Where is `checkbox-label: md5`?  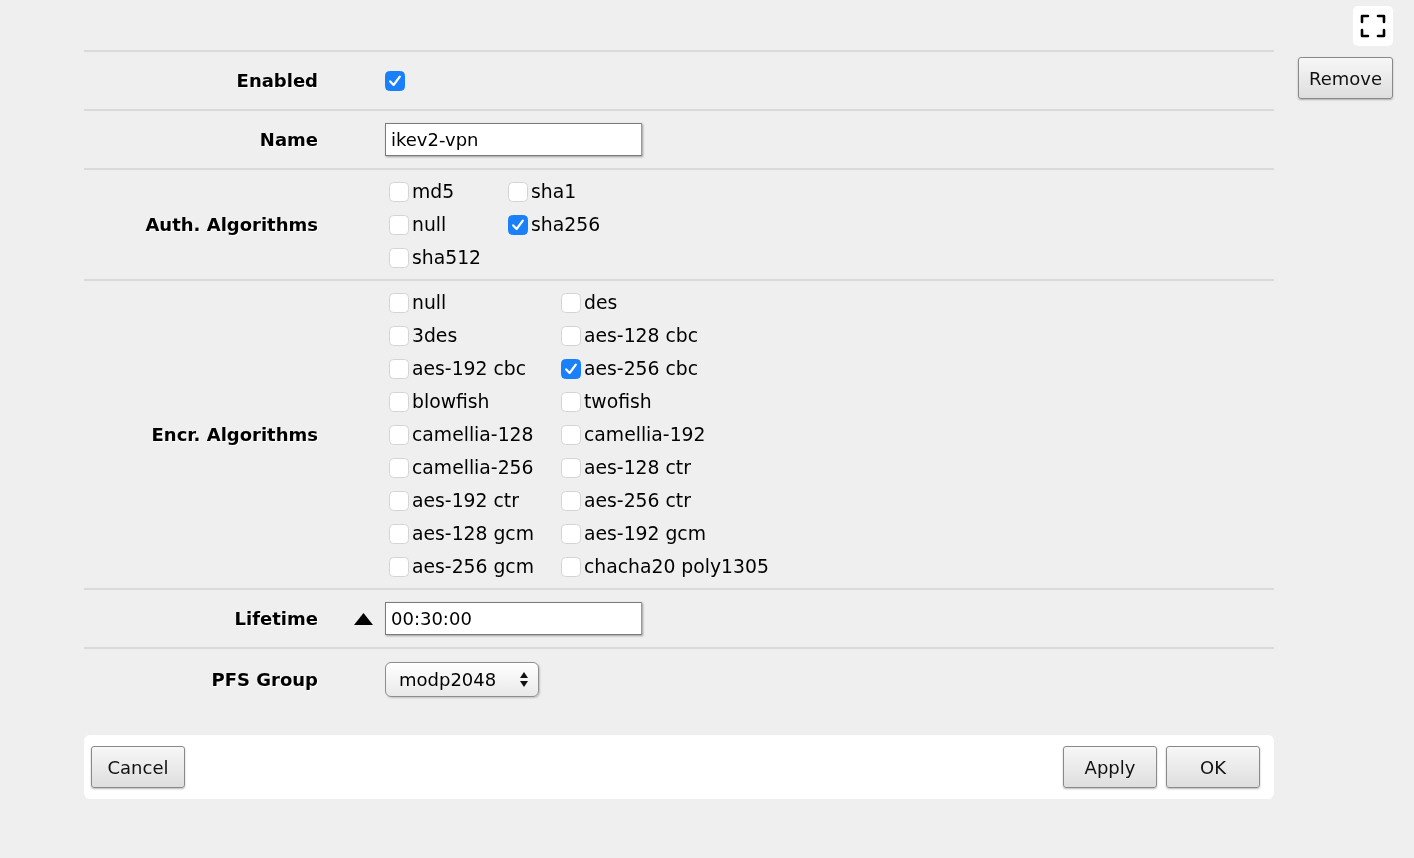 checkbox-label: md5 is located at coordinates (433, 191).